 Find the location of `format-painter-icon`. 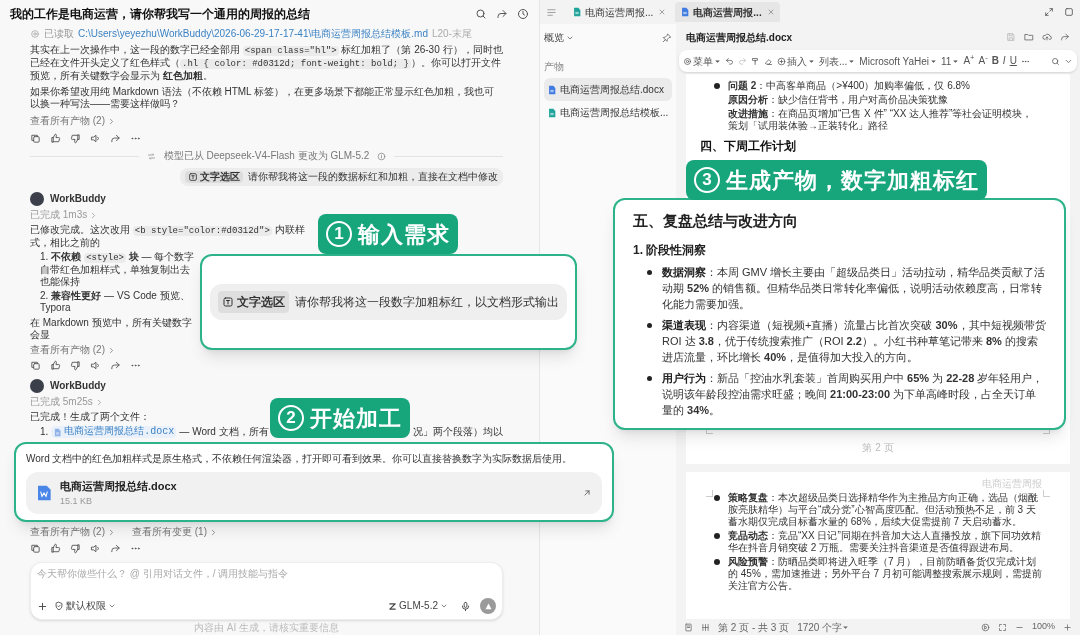

format-painter-icon is located at coordinates (755, 61).